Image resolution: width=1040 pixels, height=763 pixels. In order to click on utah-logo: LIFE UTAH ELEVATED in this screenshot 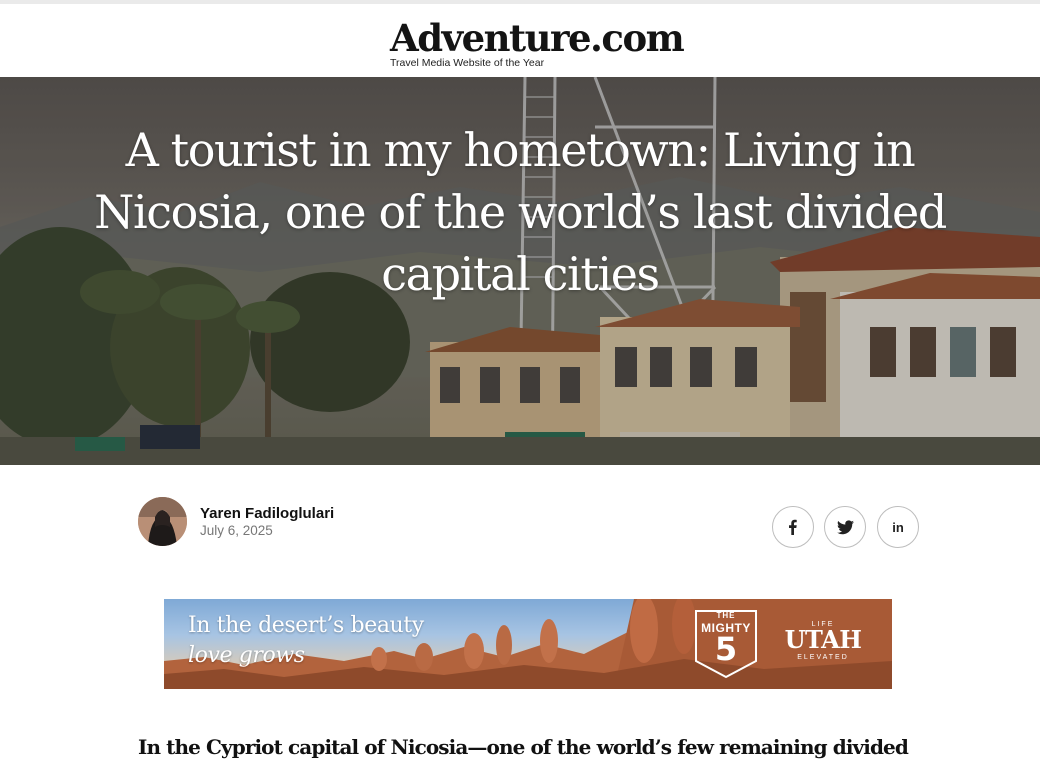, I will do `click(823, 641)`.